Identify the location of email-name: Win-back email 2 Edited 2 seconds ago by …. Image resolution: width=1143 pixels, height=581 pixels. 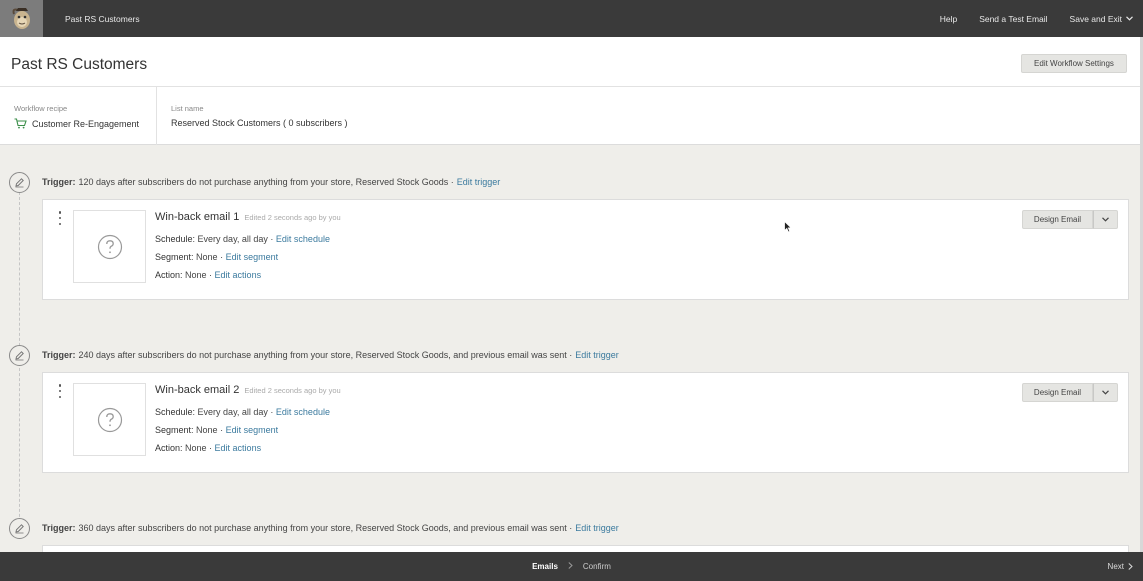
(248, 390).